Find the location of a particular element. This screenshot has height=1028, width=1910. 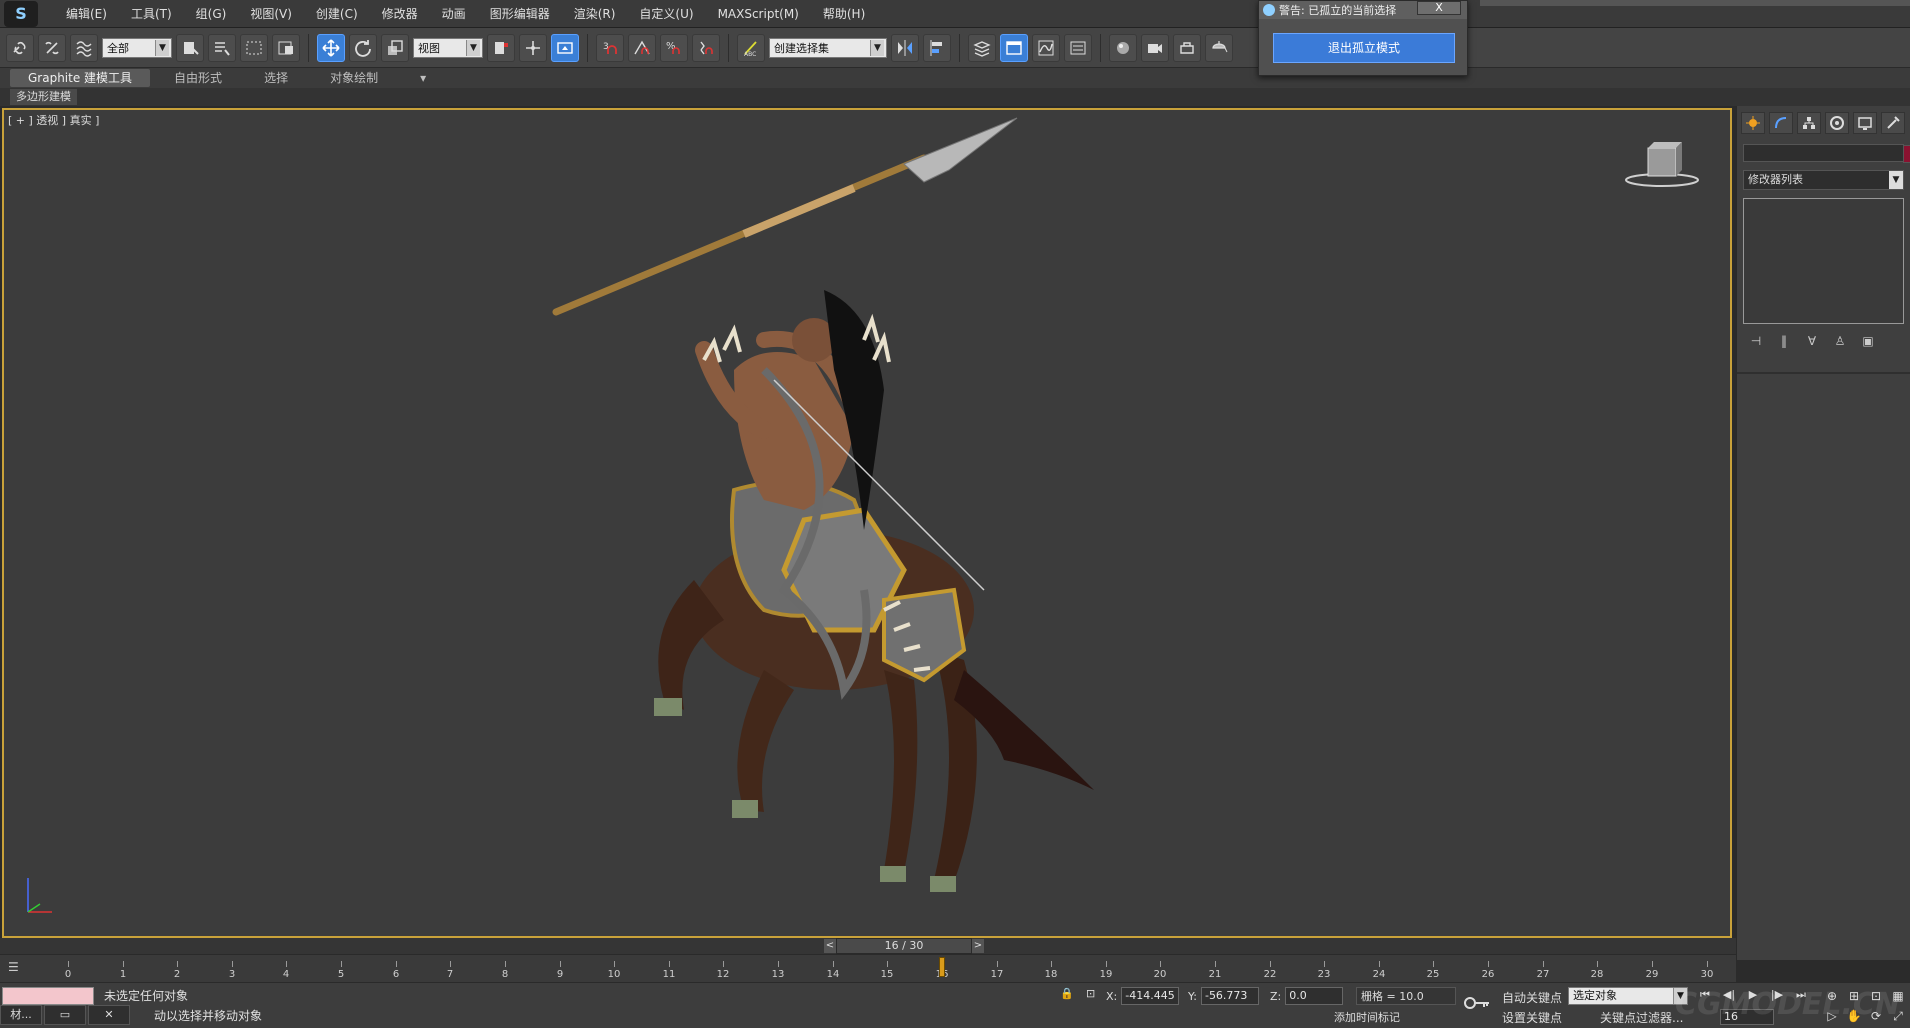

absolute-mode-icon: ⊡ is located at coordinates (1090, 993).